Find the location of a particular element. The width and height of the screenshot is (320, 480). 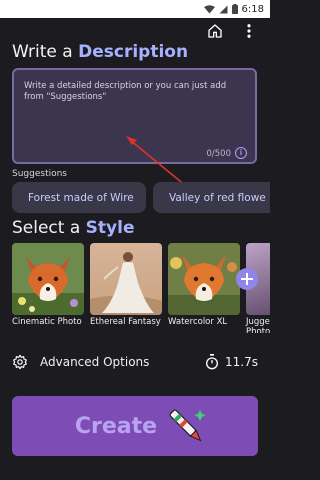

style-label: Cinematic Photo is located at coordinates (47, 322).